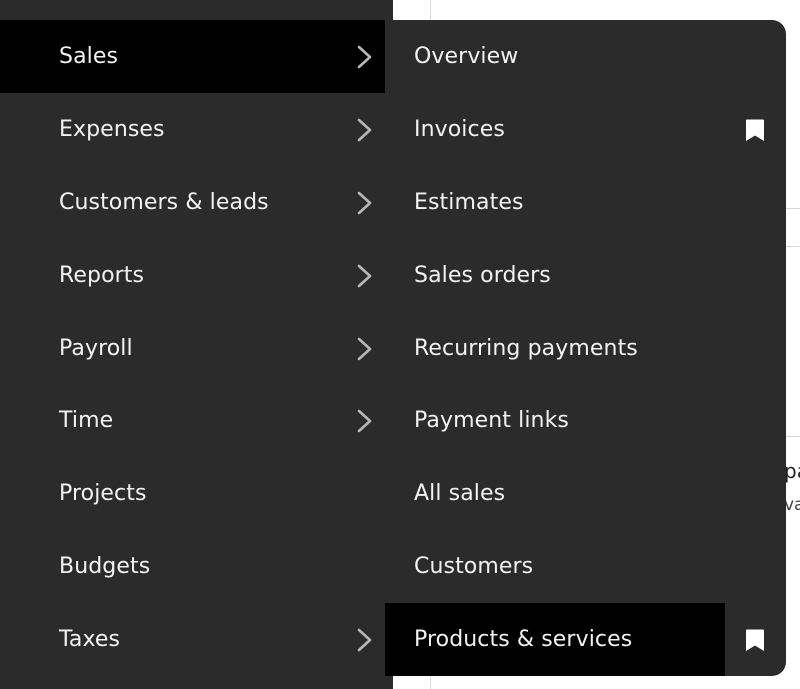  What do you see at coordinates (491, 420) in the screenshot?
I see `submenu-item-label: Payment links` at bounding box center [491, 420].